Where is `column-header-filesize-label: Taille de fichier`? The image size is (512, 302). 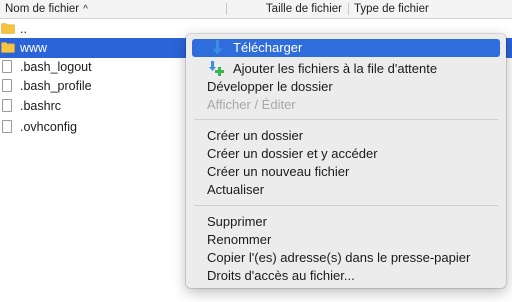 column-header-filesize-label: Taille de fichier is located at coordinates (303, 9).